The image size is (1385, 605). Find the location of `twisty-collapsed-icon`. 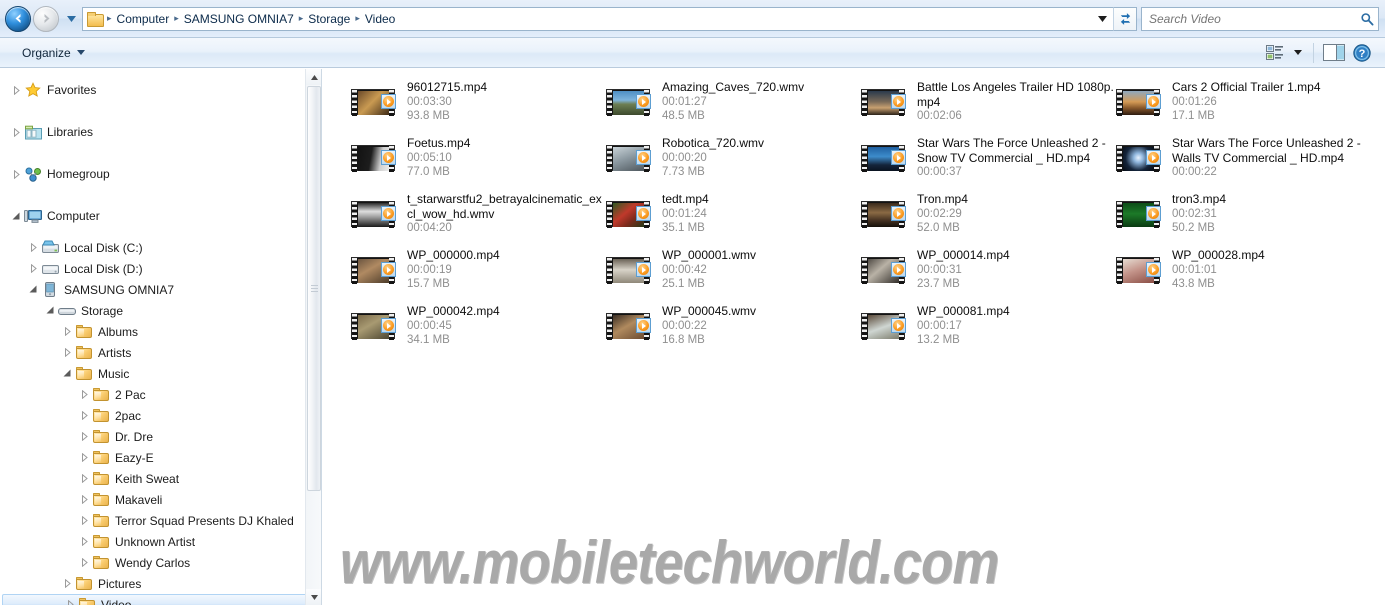

twisty-collapsed-icon is located at coordinates (84, 415).